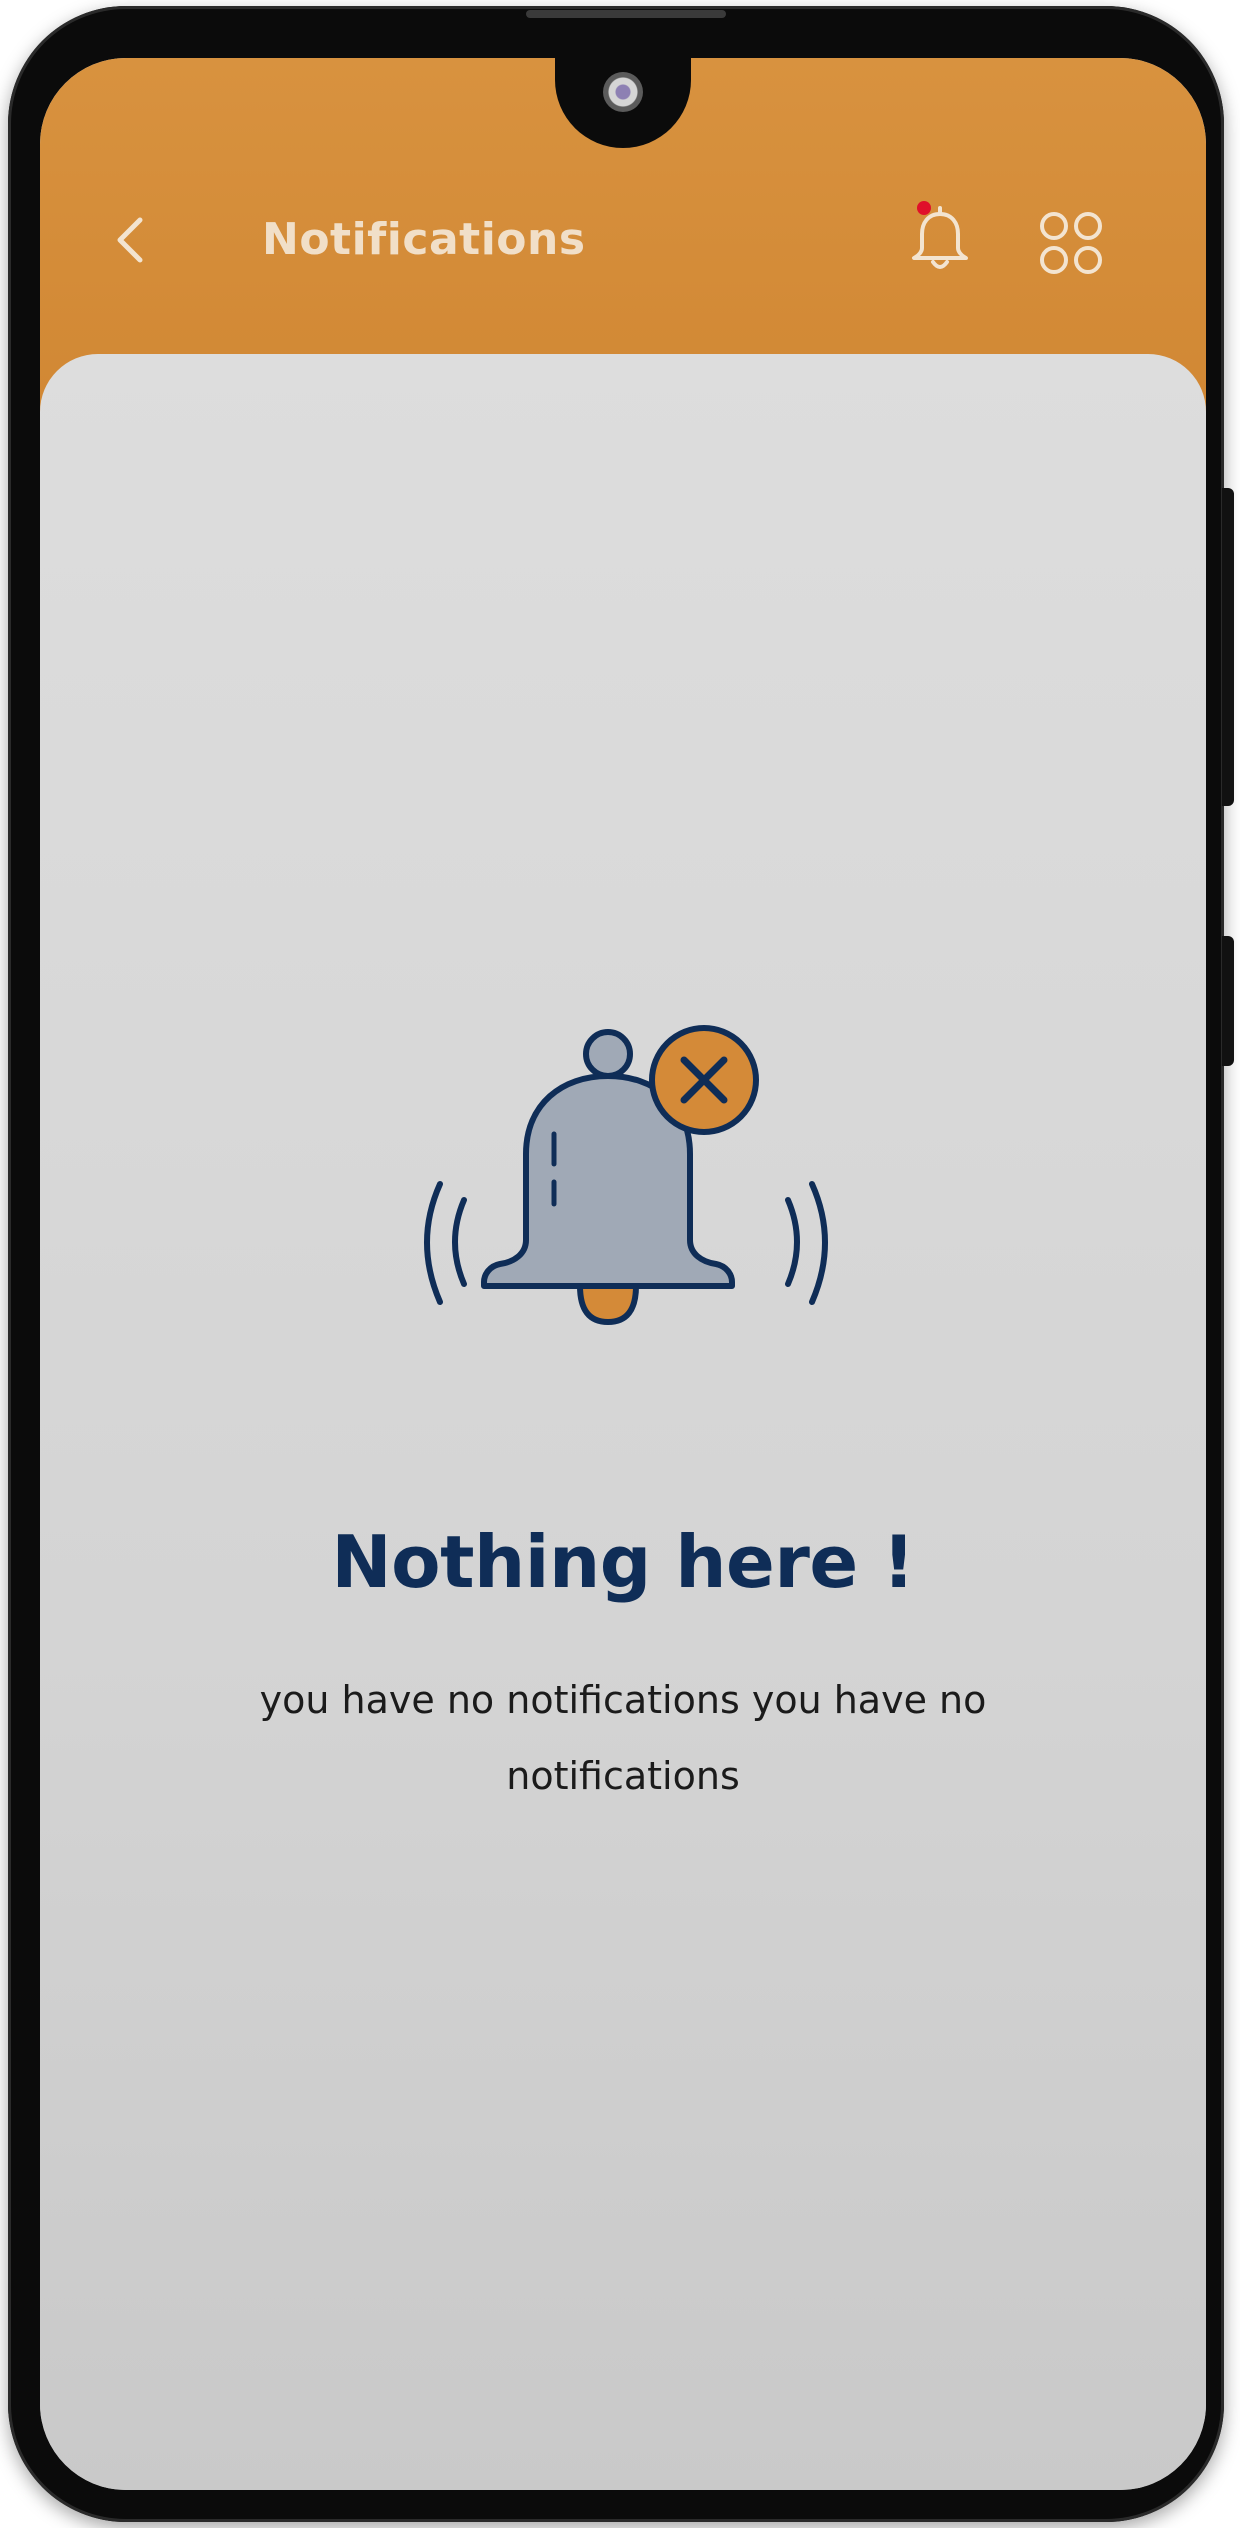  Describe the element at coordinates (1228, 1001) in the screenshot. I see `volume-button` at that location.